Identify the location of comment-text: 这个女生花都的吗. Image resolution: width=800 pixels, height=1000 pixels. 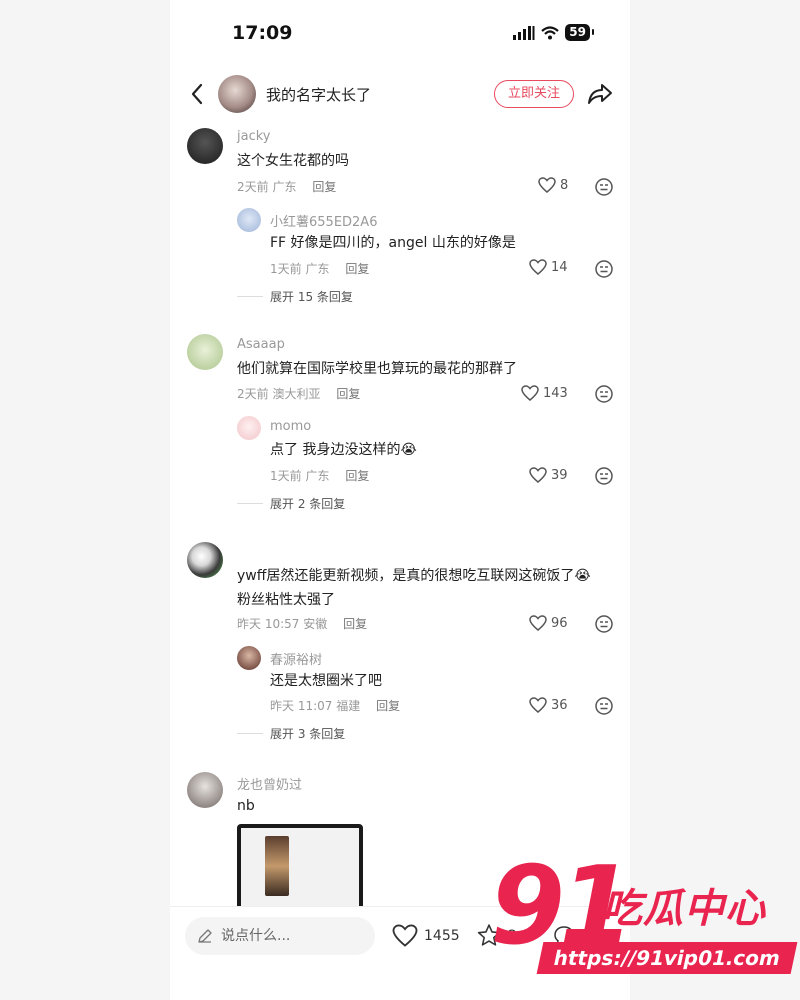
(293, 161).